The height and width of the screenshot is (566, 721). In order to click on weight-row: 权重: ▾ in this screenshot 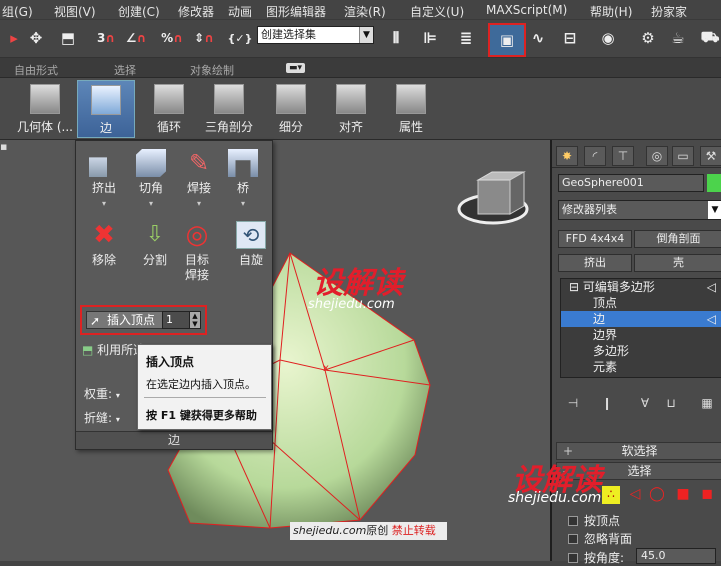, I will do `click(102, 393)`.